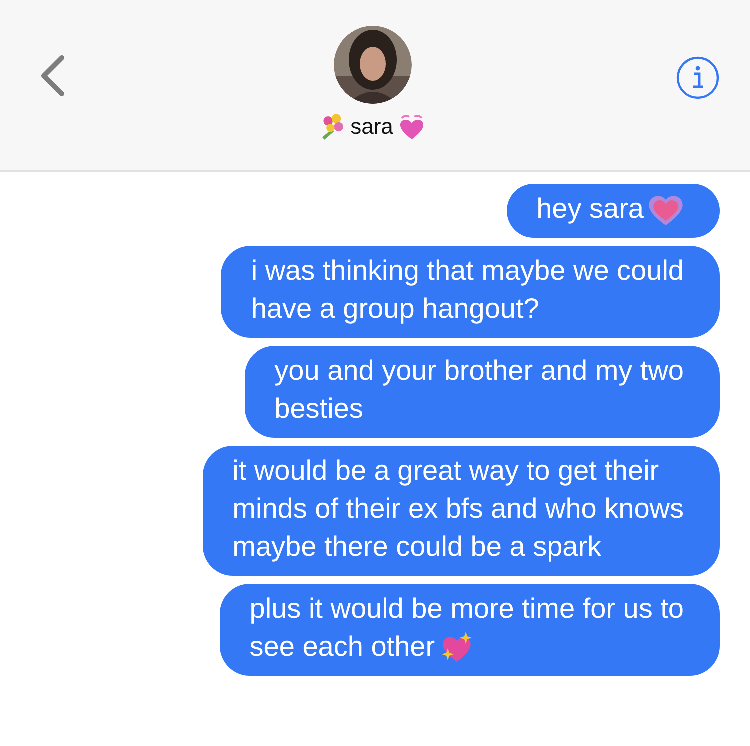 This screenshot has width=750, height=746. I want to click on message-bubble: you and your brother and my two besties, so click(482, 392).